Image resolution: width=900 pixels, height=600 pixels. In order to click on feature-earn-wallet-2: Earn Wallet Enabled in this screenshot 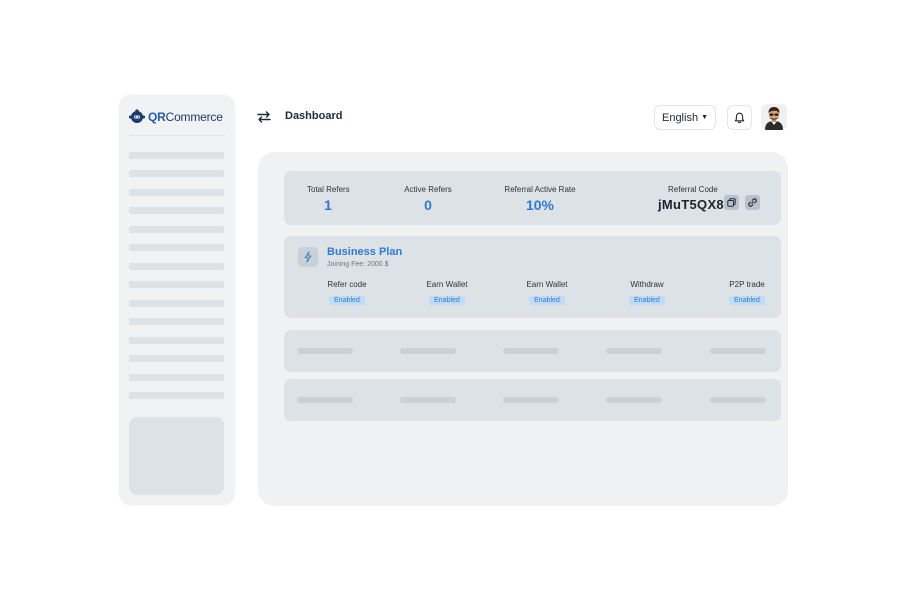, I will do `click(547, 293)`.